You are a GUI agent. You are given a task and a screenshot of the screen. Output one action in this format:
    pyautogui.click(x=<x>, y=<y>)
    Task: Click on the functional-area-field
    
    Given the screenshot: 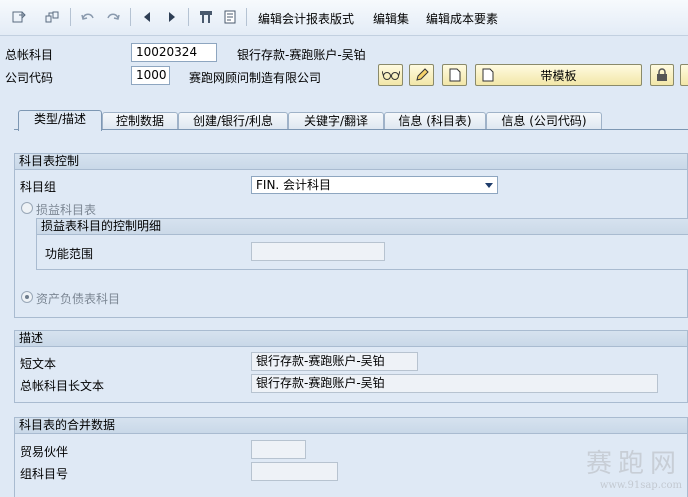 What is the action you would take?
    pyautogui.click(x=318, y=251)
    